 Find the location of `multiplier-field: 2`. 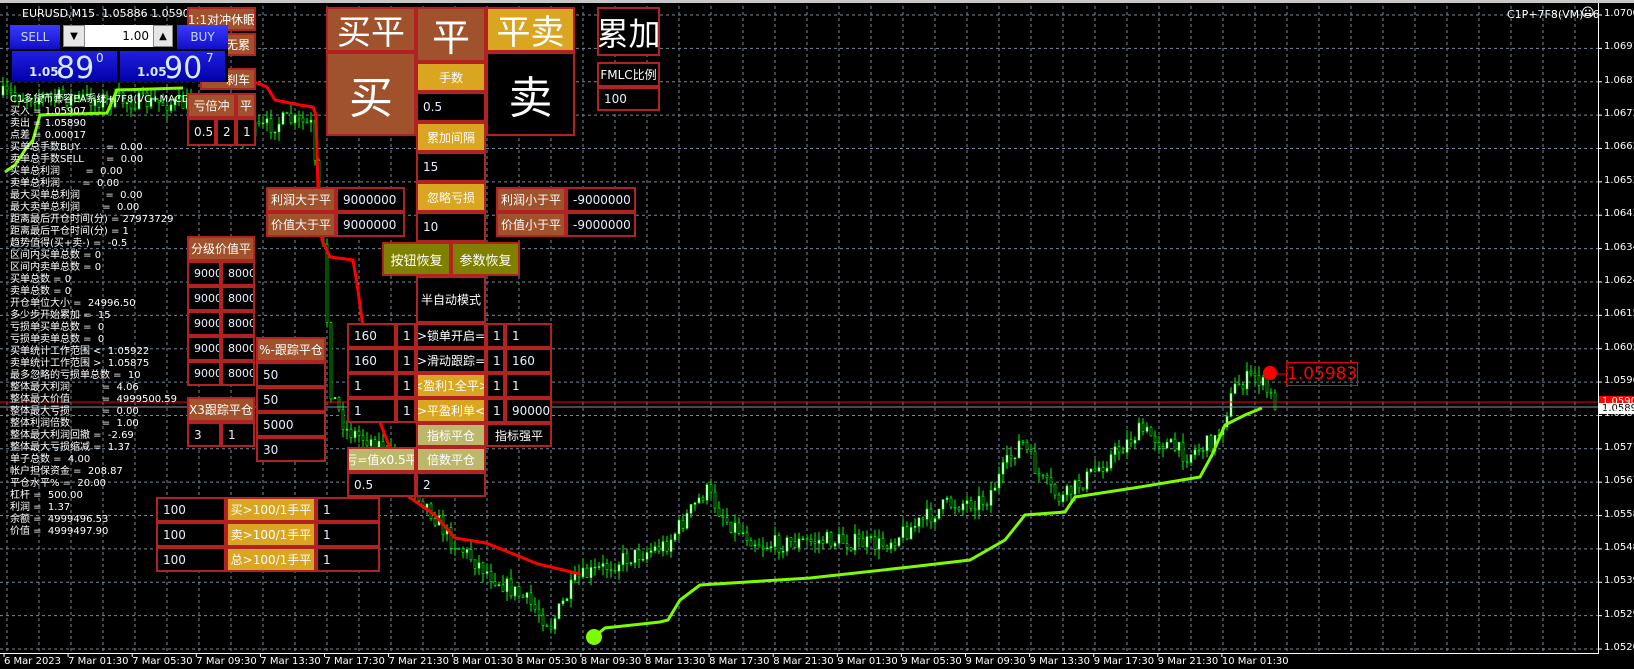

multiplier-field: 2 is located at coordinates (451, 484).